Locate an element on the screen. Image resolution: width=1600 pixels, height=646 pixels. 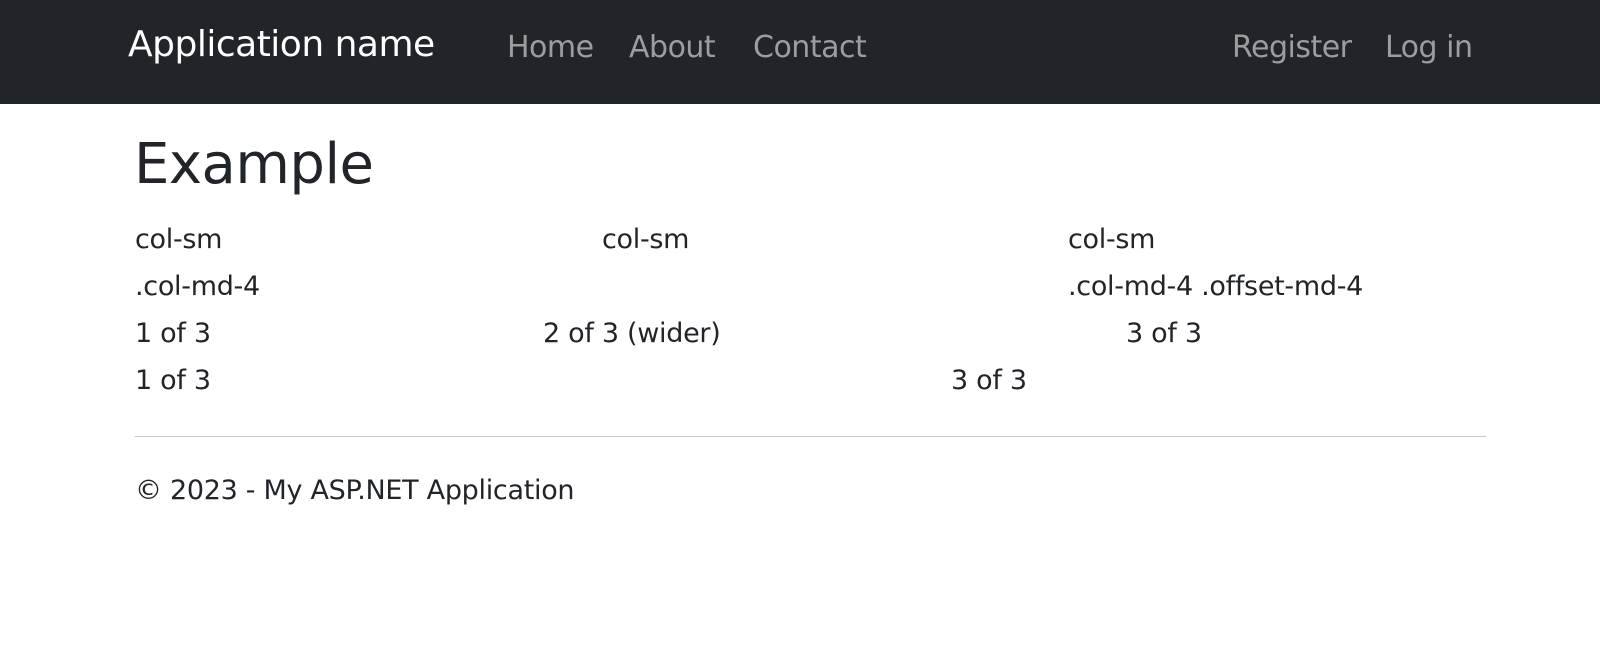
nav-login: Log in is located at coordinates (1429, 47).